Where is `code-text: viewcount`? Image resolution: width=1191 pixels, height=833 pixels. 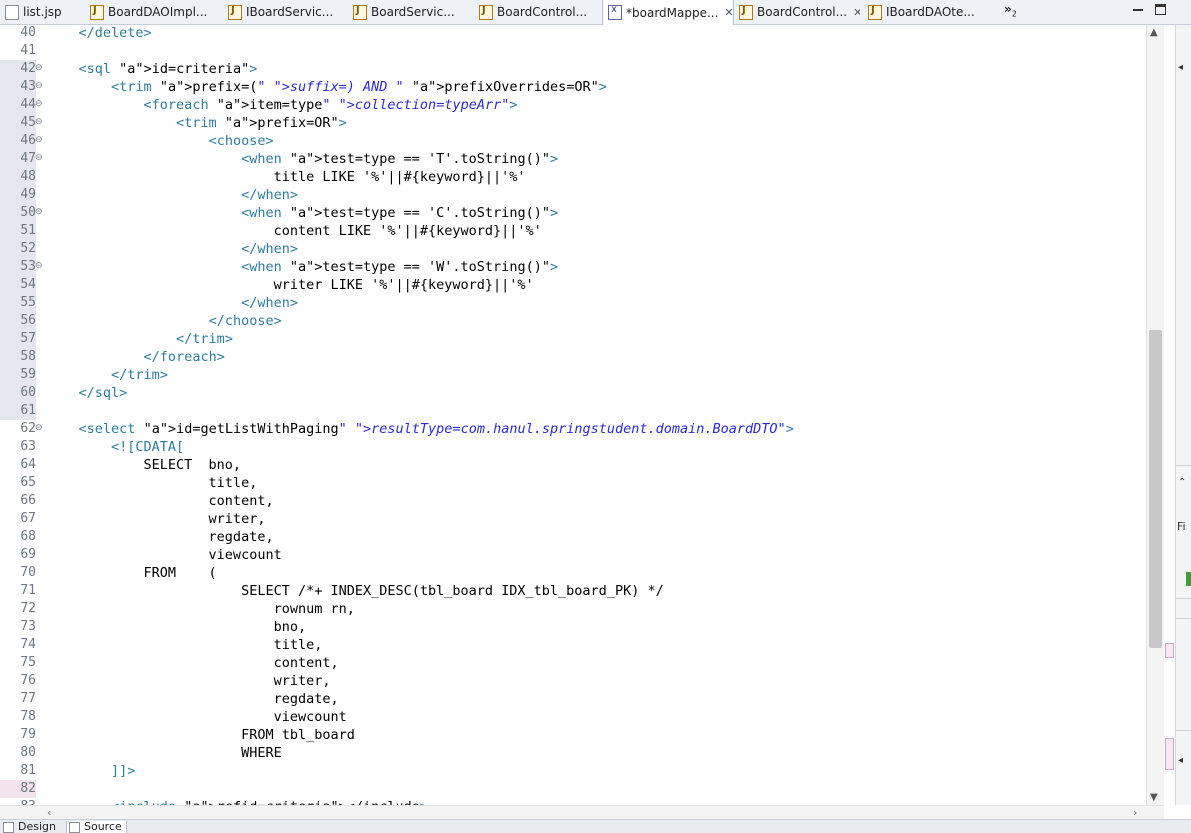
code-text: viewcount is located at coordinates (196, 717).